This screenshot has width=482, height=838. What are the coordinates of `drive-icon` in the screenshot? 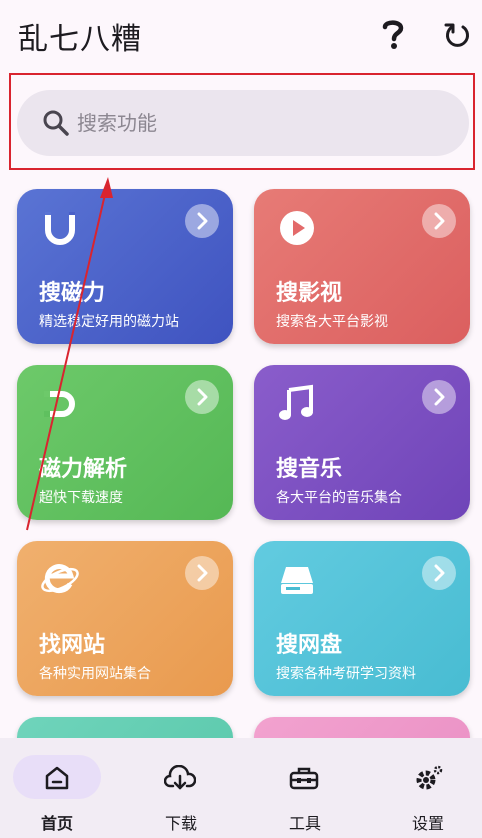 It's located at (297, 580).